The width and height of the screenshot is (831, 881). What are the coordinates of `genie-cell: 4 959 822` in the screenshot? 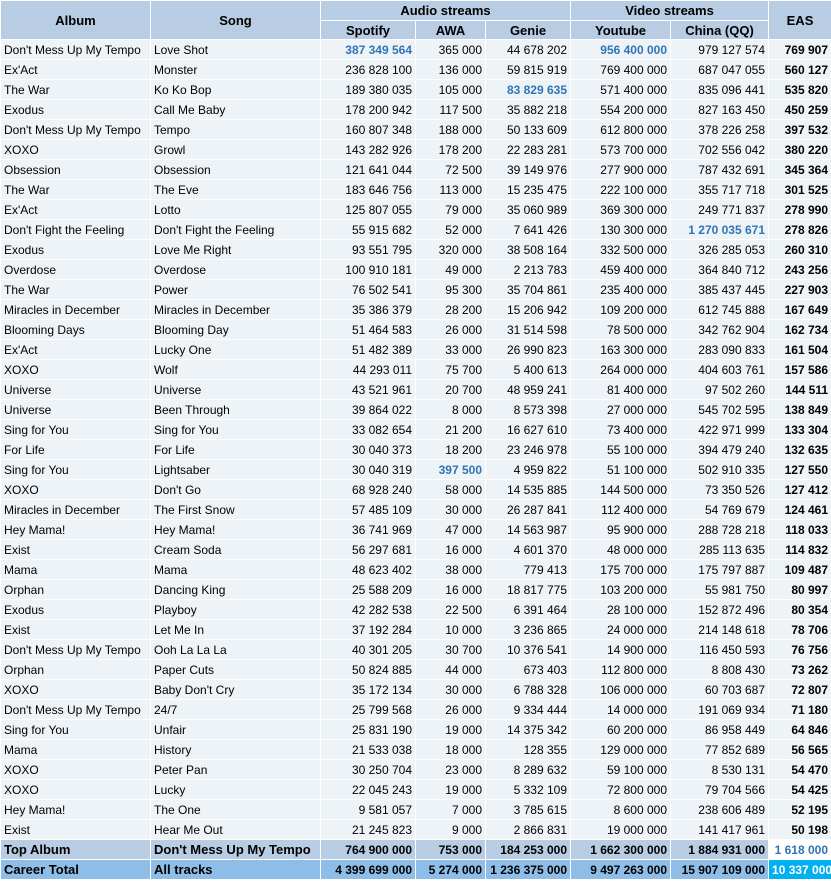 It's located at (528, 469).